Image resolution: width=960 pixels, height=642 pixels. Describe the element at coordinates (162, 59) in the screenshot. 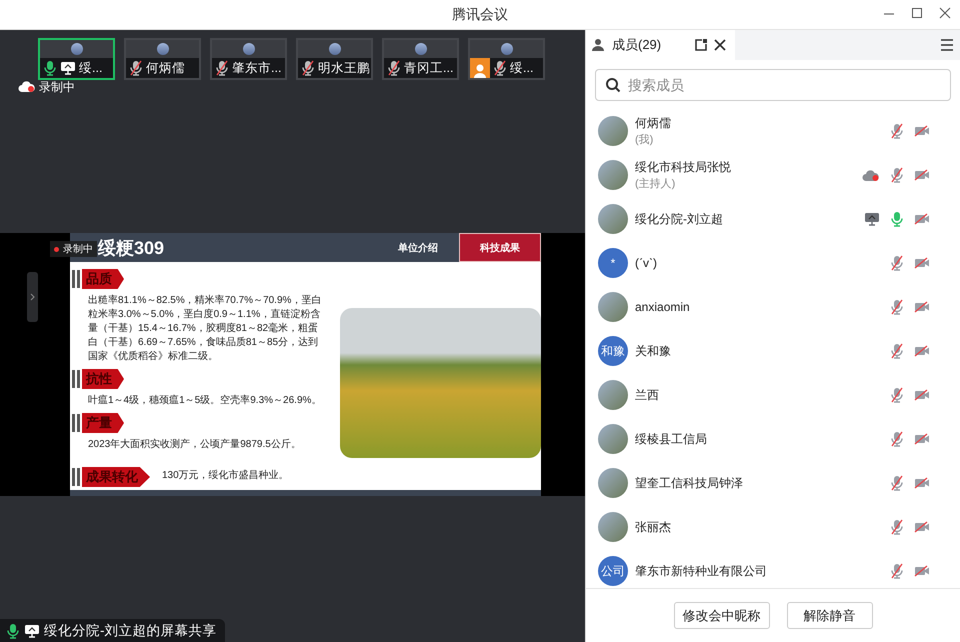

I see `video-tile: 何炳儒` at that location.